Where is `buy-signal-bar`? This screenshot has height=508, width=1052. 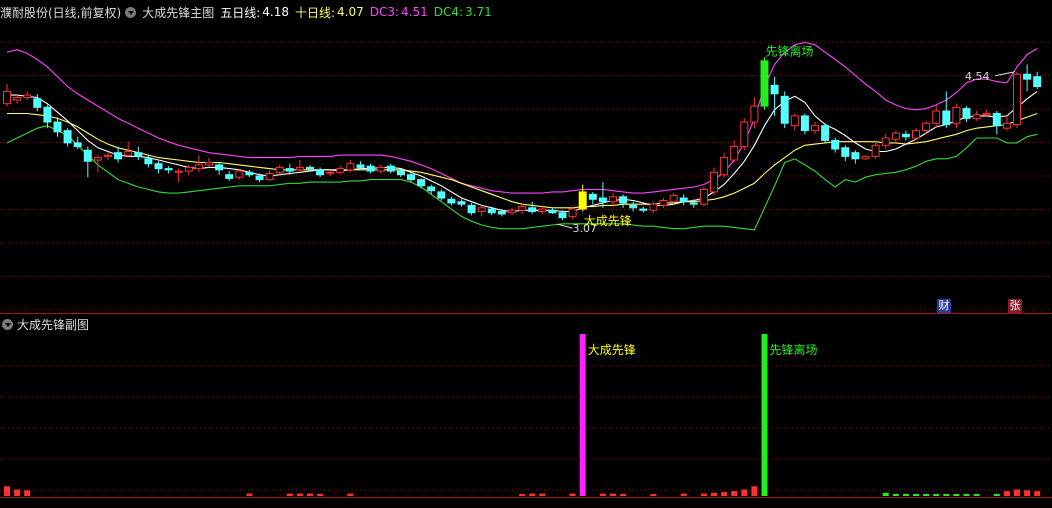 buy-signal-bar is located at coordinates (582, 415).